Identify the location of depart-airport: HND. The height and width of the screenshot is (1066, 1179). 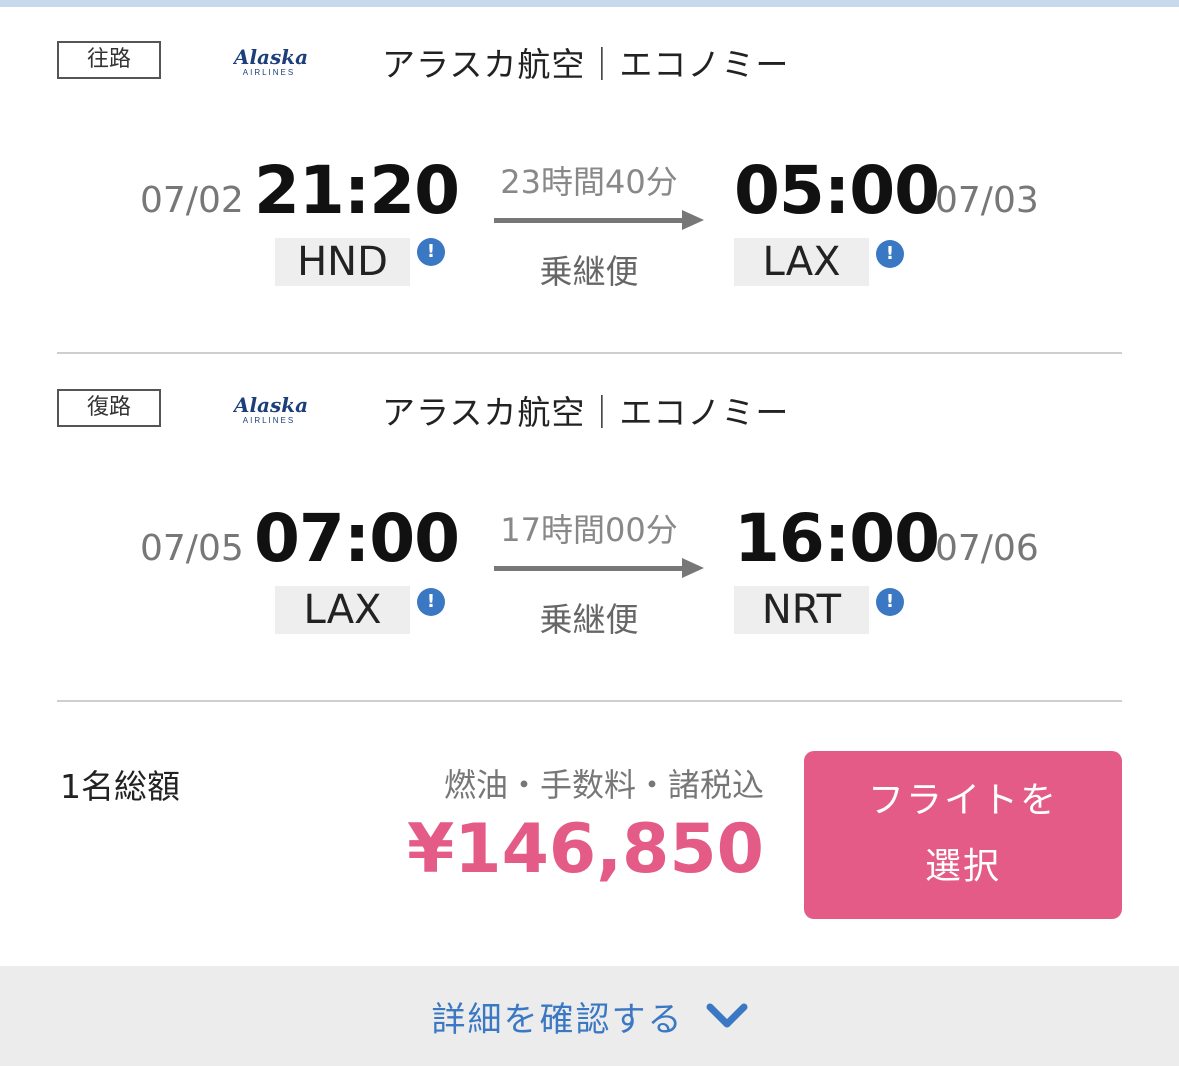
(342, 262).